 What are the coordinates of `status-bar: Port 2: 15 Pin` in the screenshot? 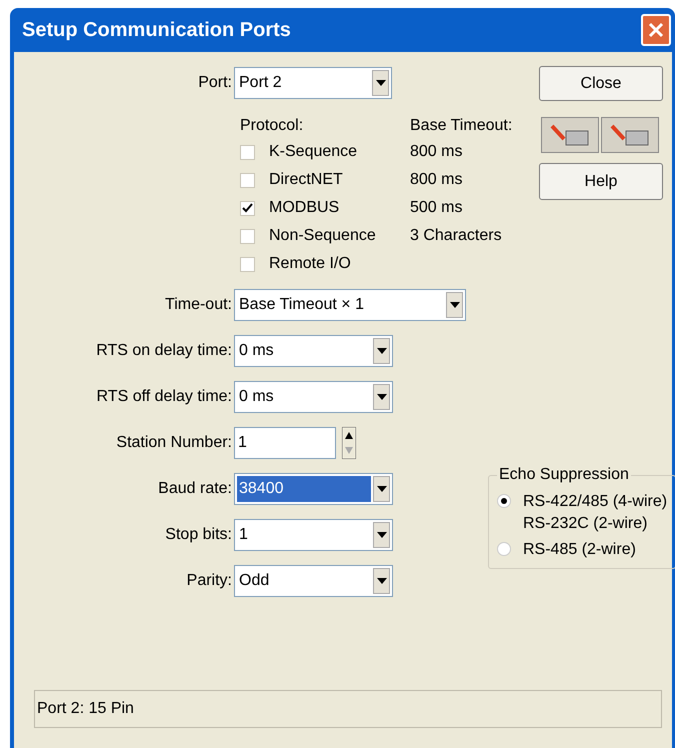 It's located at (348, 709).